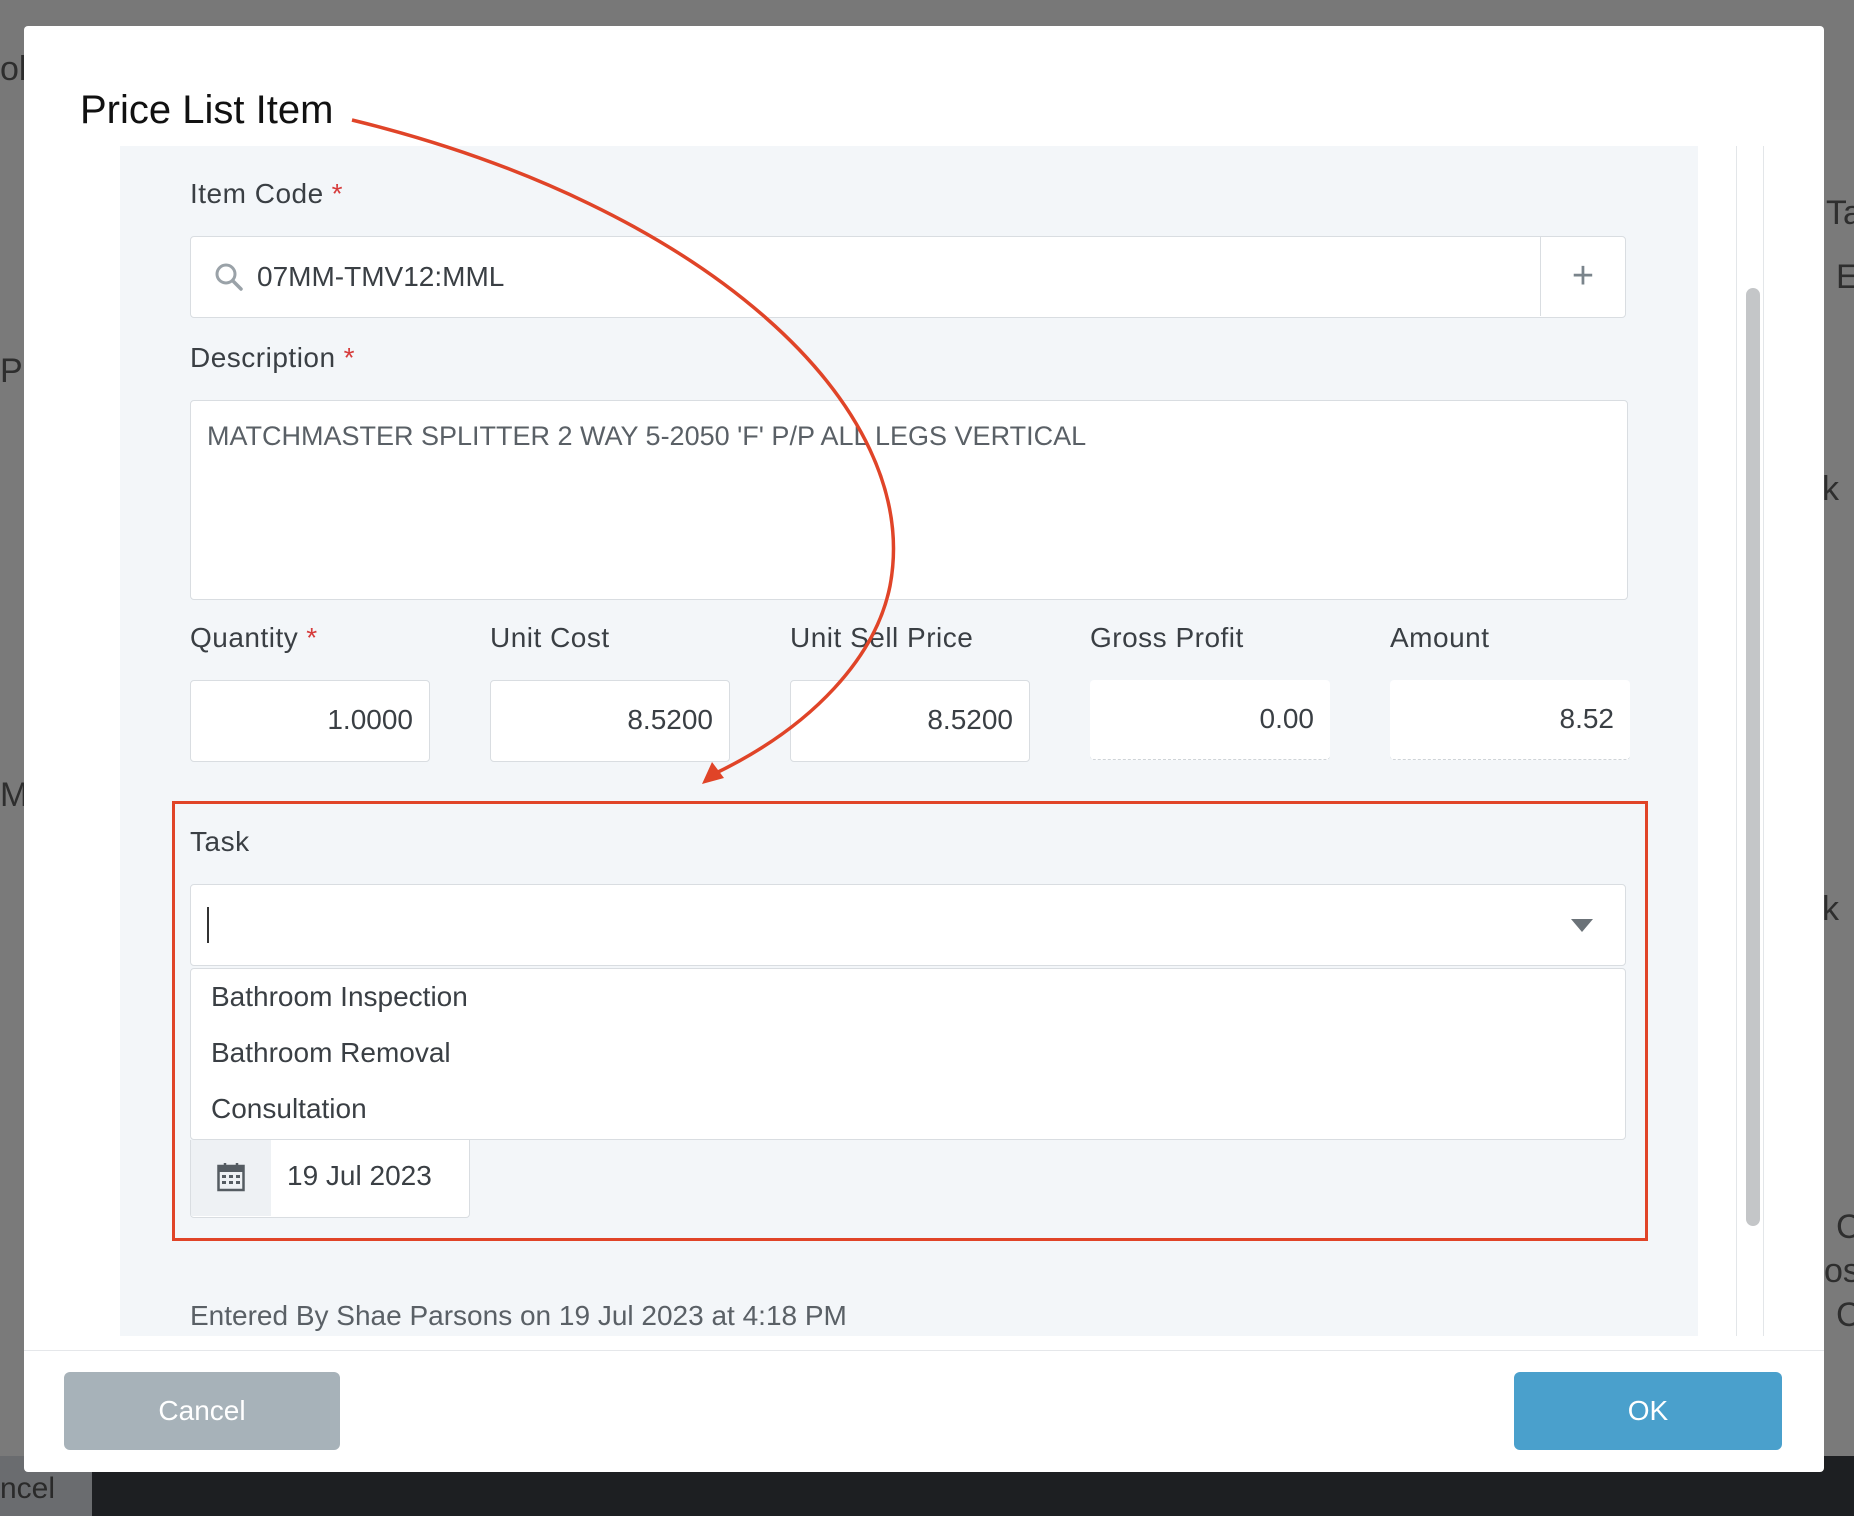 The height and width of the screenshot is (1516, 1854). I want to click on ok-button: OK, so click(1648, 1411).